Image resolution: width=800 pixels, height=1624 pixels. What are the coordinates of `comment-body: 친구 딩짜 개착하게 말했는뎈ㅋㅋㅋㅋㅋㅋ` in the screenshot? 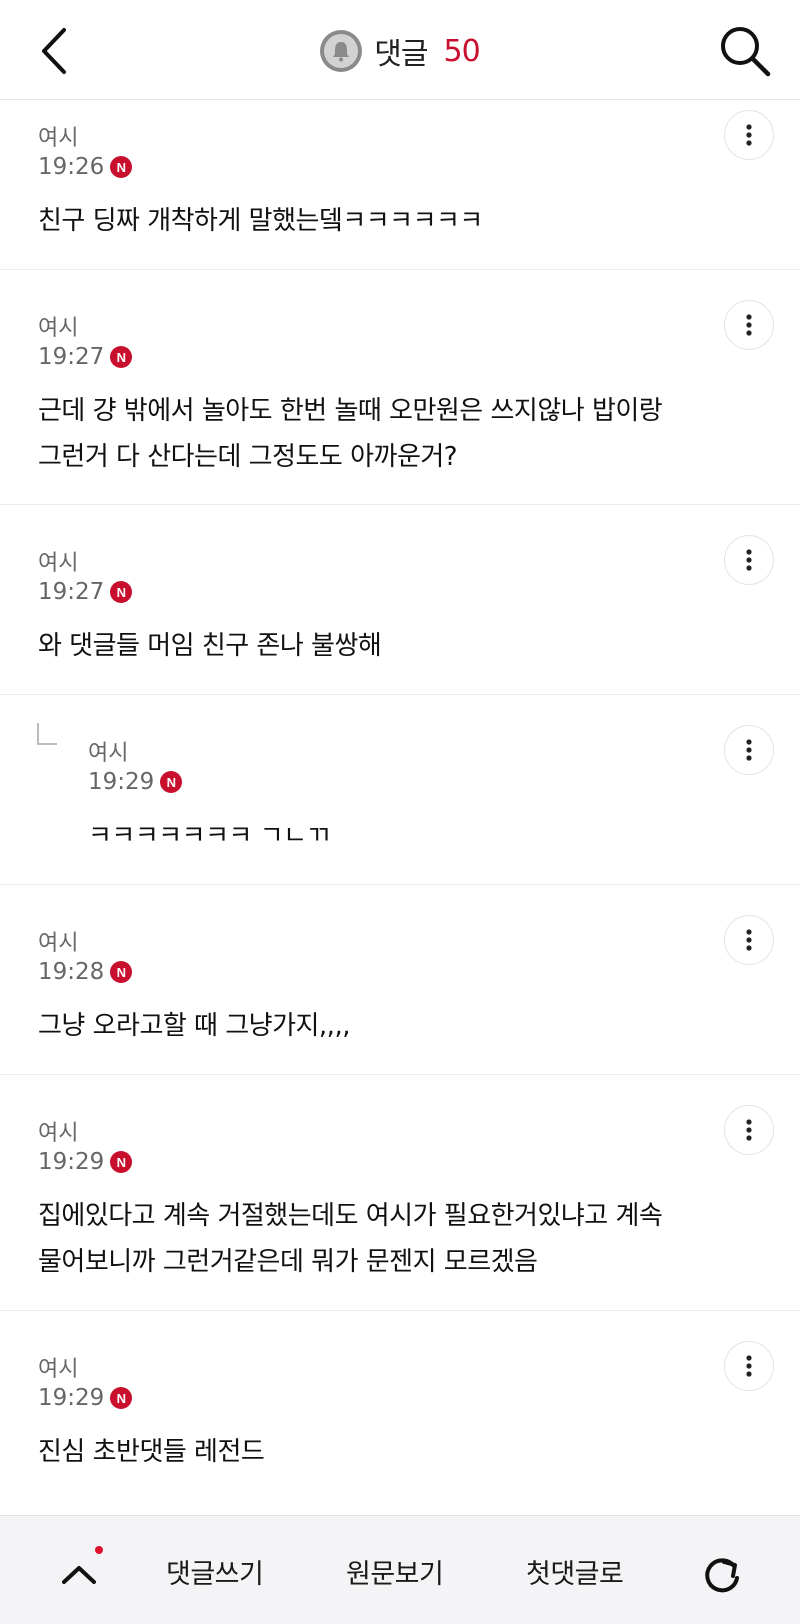 It's located at (260, 221).